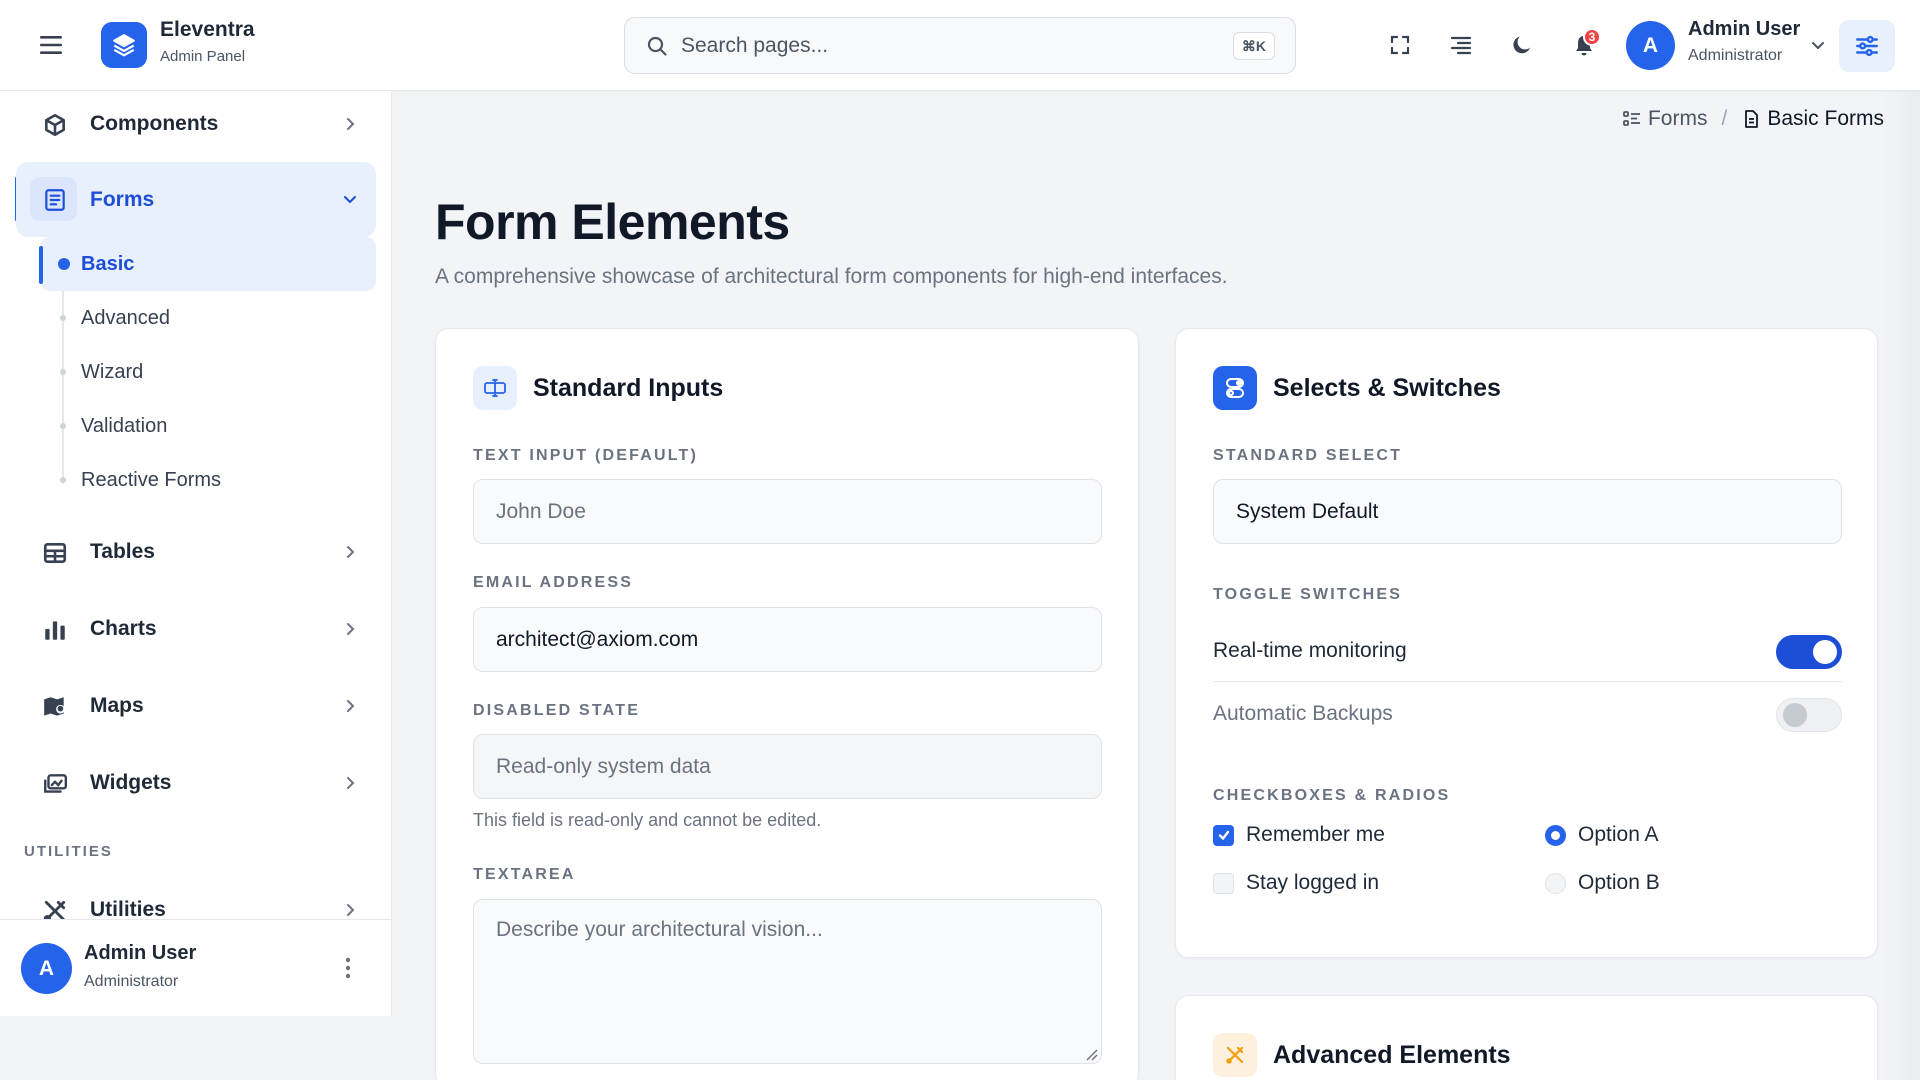 Image resolution: width=1920 pixels, height=1080 pixels. What do you see at coordinates (1825, 118) in the screenshot?
I see `breadcrumb-current: Basic Forms` at bounding box center [1825, 118].